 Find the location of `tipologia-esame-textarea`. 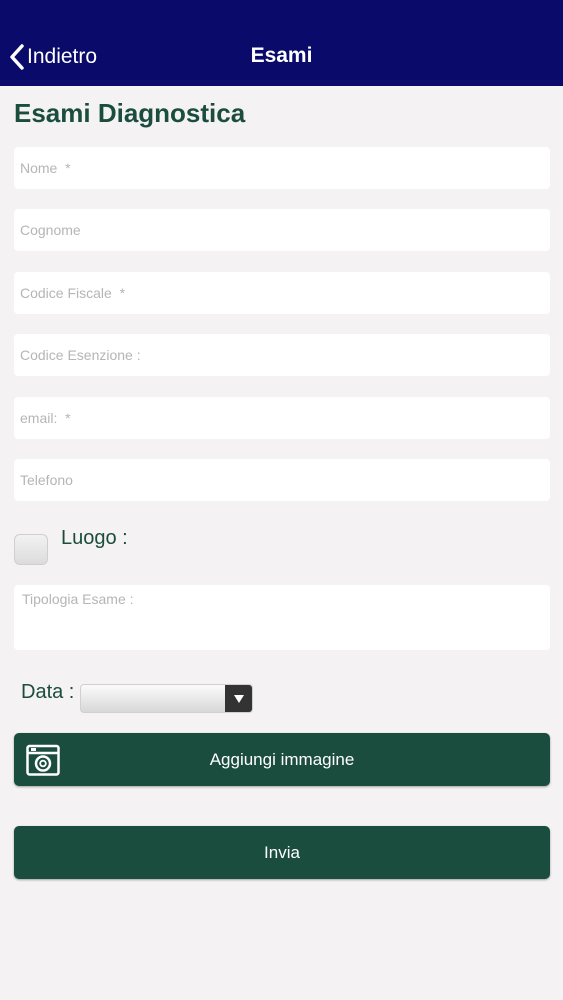

tipologia-esame-textarea is located at coordinates (282, 617).